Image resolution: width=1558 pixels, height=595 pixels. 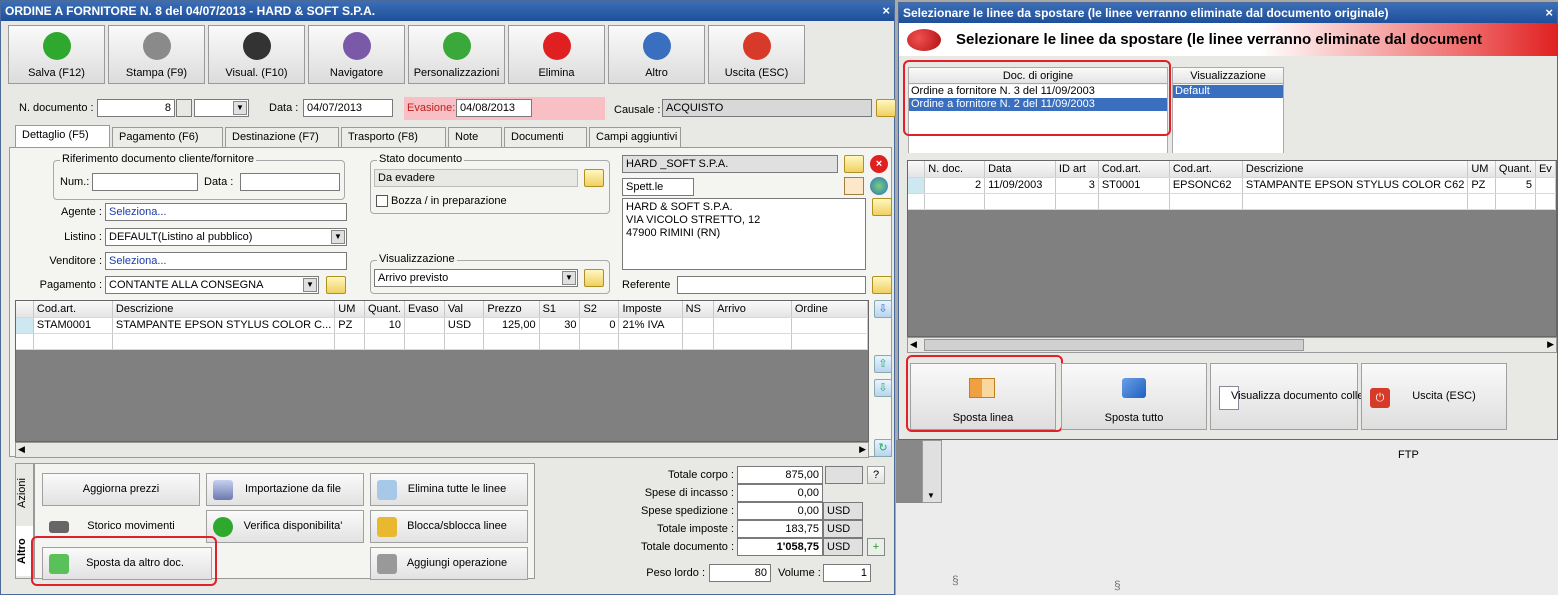 What do you see at coordinates (650, 309) in the screenshot?
I see `column-header: Imposte` at bounding box center [650, 309].